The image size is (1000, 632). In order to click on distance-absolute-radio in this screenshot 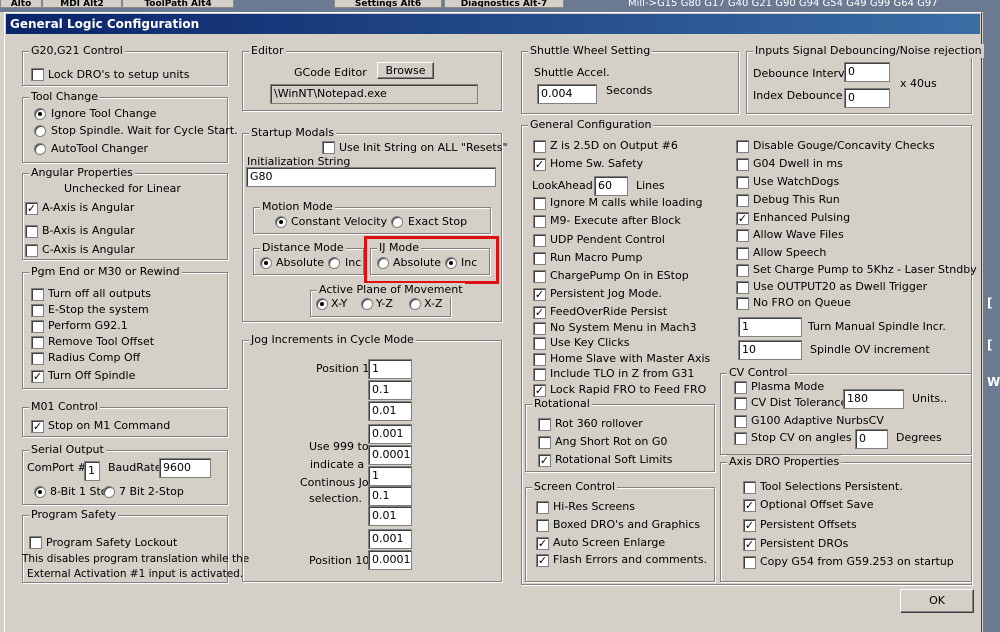, I will do `click(266, 263)`.